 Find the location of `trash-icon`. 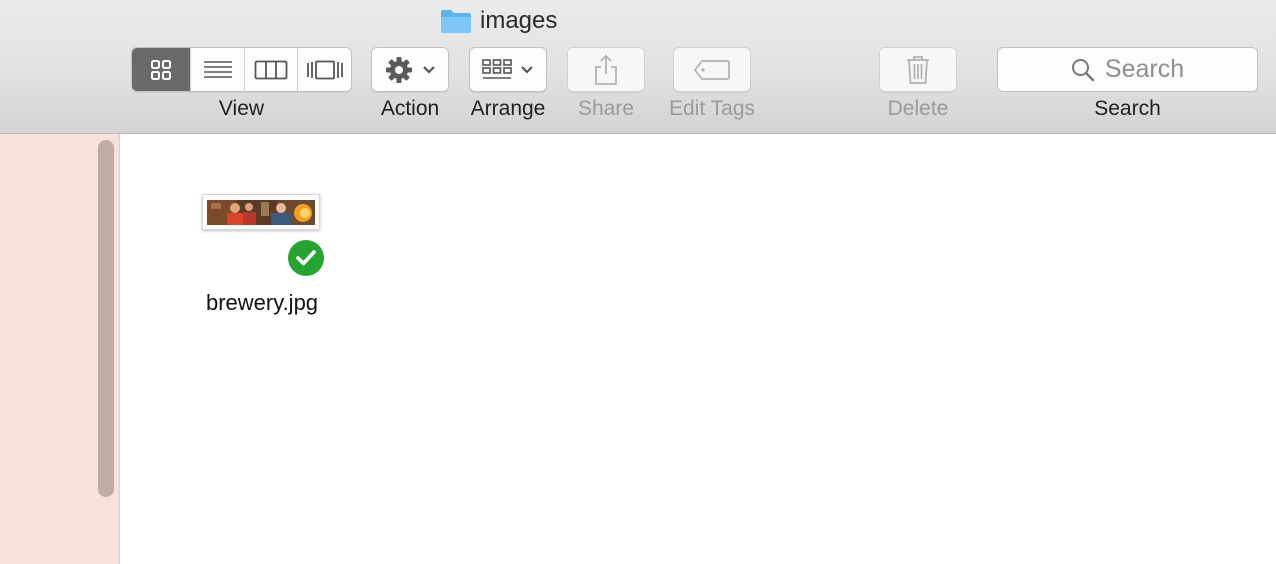

trash-icon is located at coordinates (918, 69).